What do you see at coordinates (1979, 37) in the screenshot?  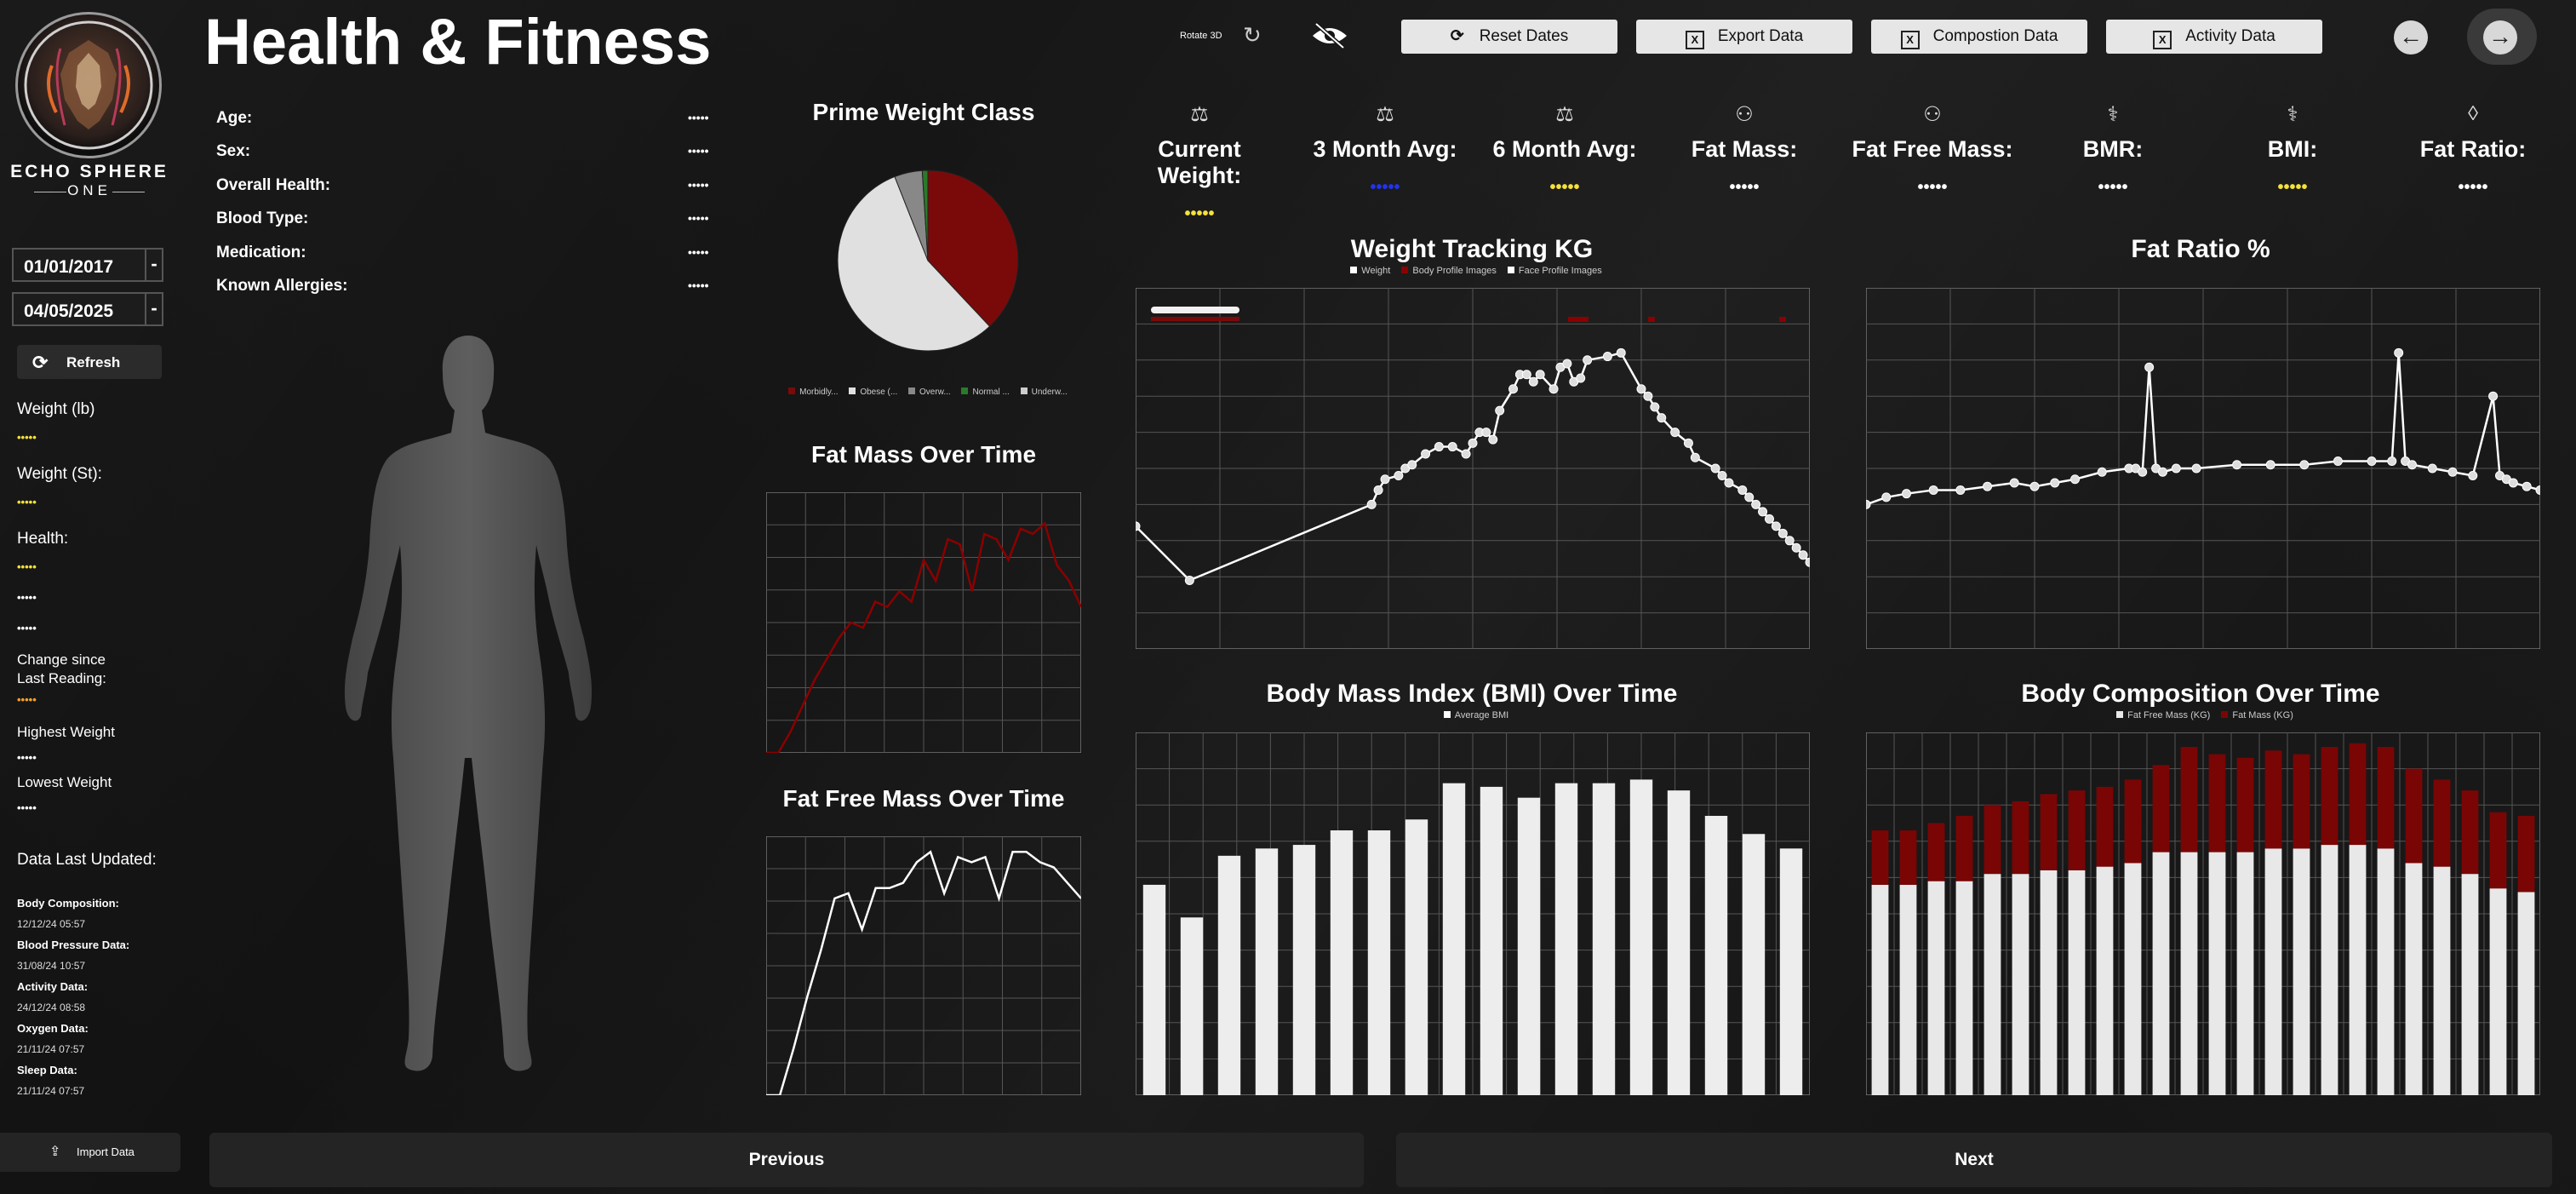 I see `composition-data-button: X Compostion Data` at bounding box center [1979, 37].